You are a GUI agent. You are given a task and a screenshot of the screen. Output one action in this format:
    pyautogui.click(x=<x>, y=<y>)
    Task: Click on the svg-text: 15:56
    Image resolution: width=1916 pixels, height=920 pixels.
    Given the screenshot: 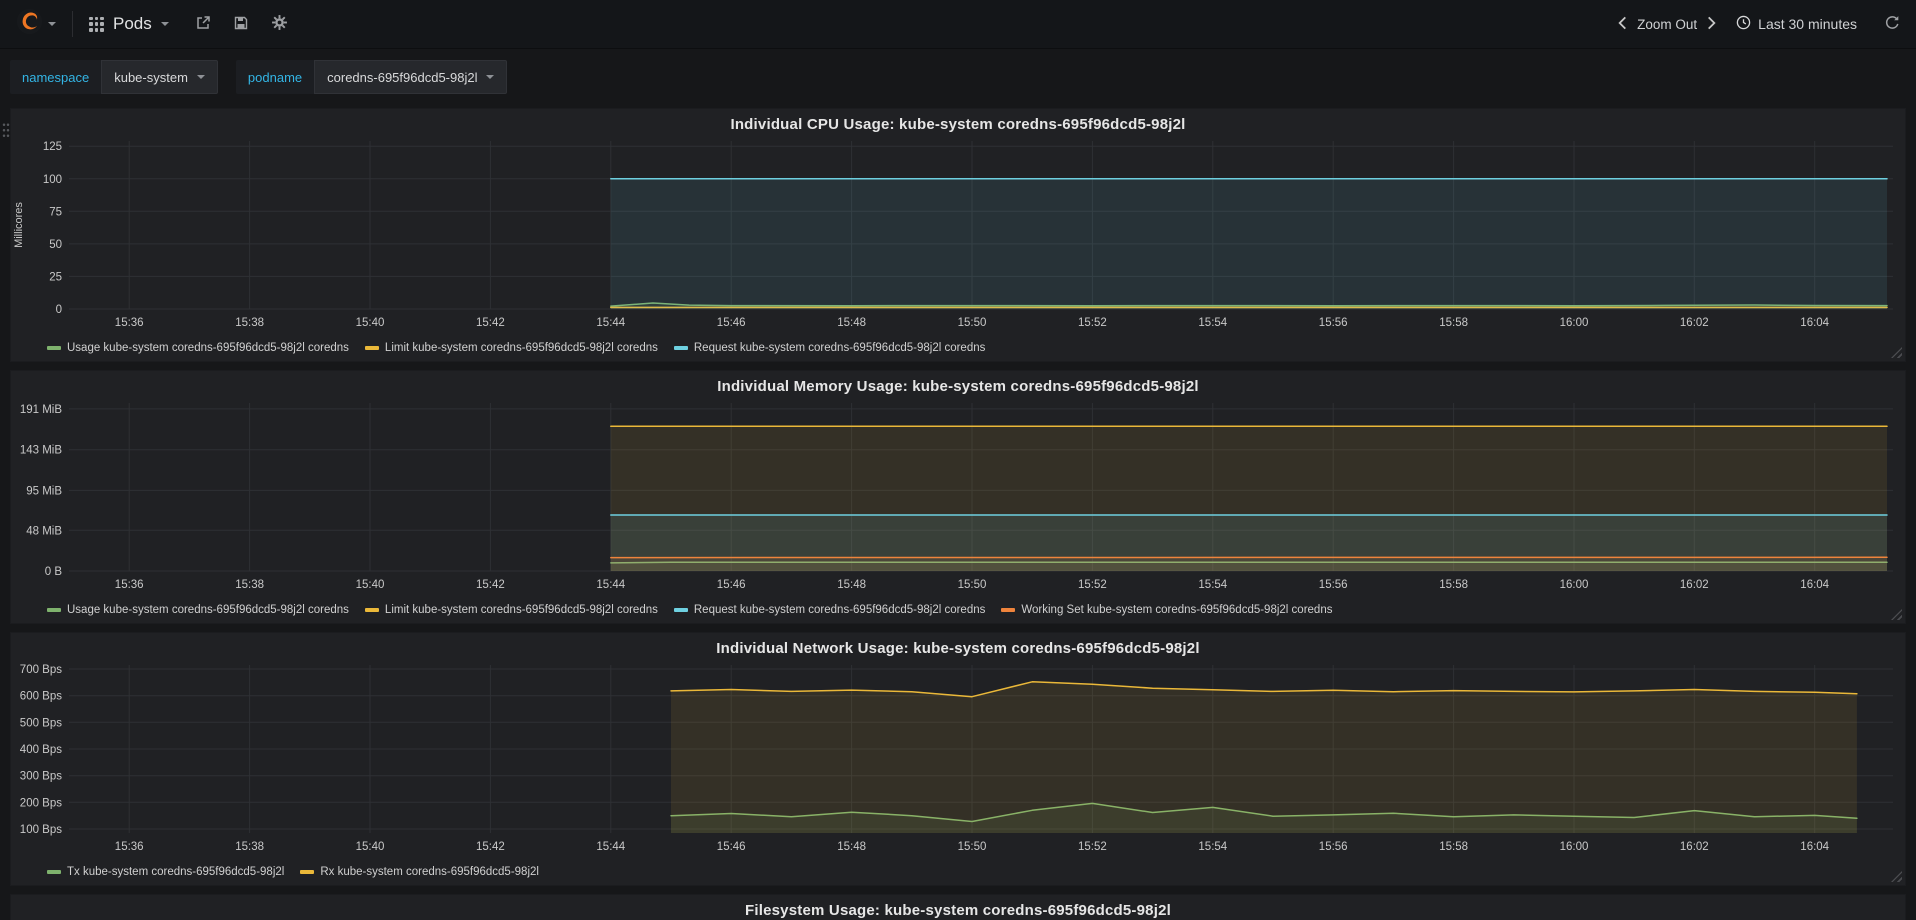 What is the action you would take?
    pyautogui.click(x=1333, y=847)
    